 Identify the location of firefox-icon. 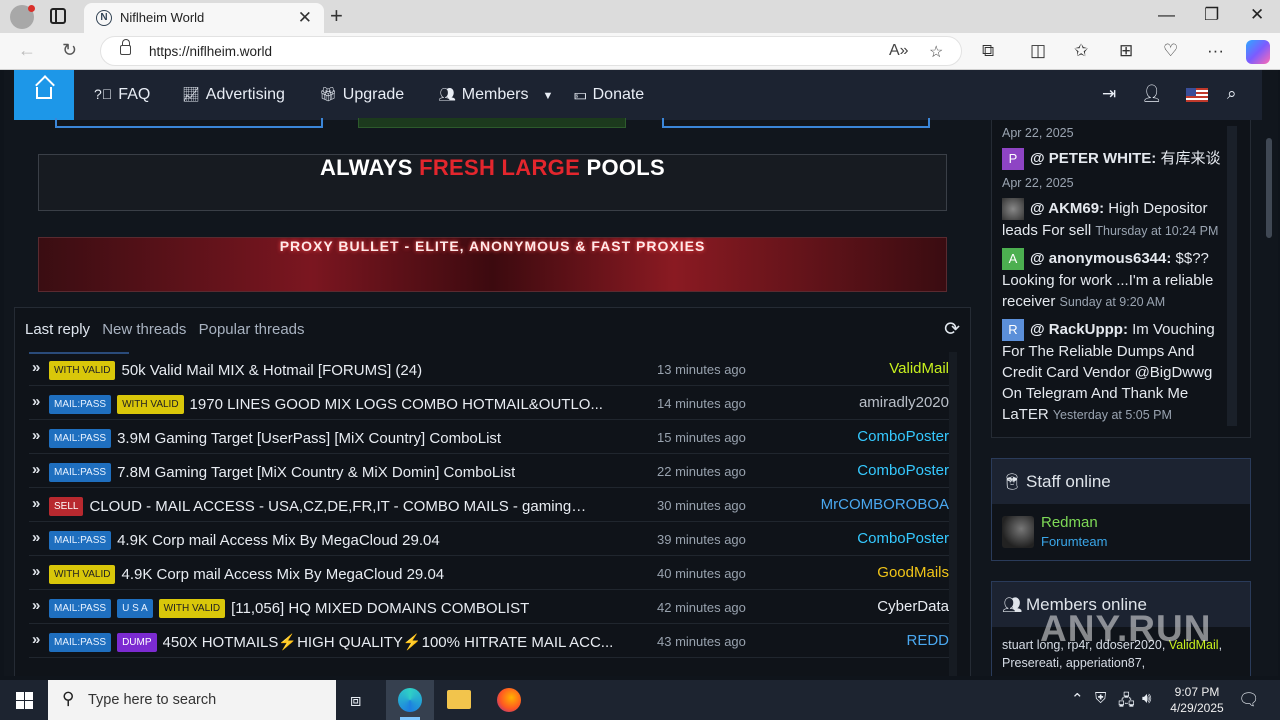
(509, 700).